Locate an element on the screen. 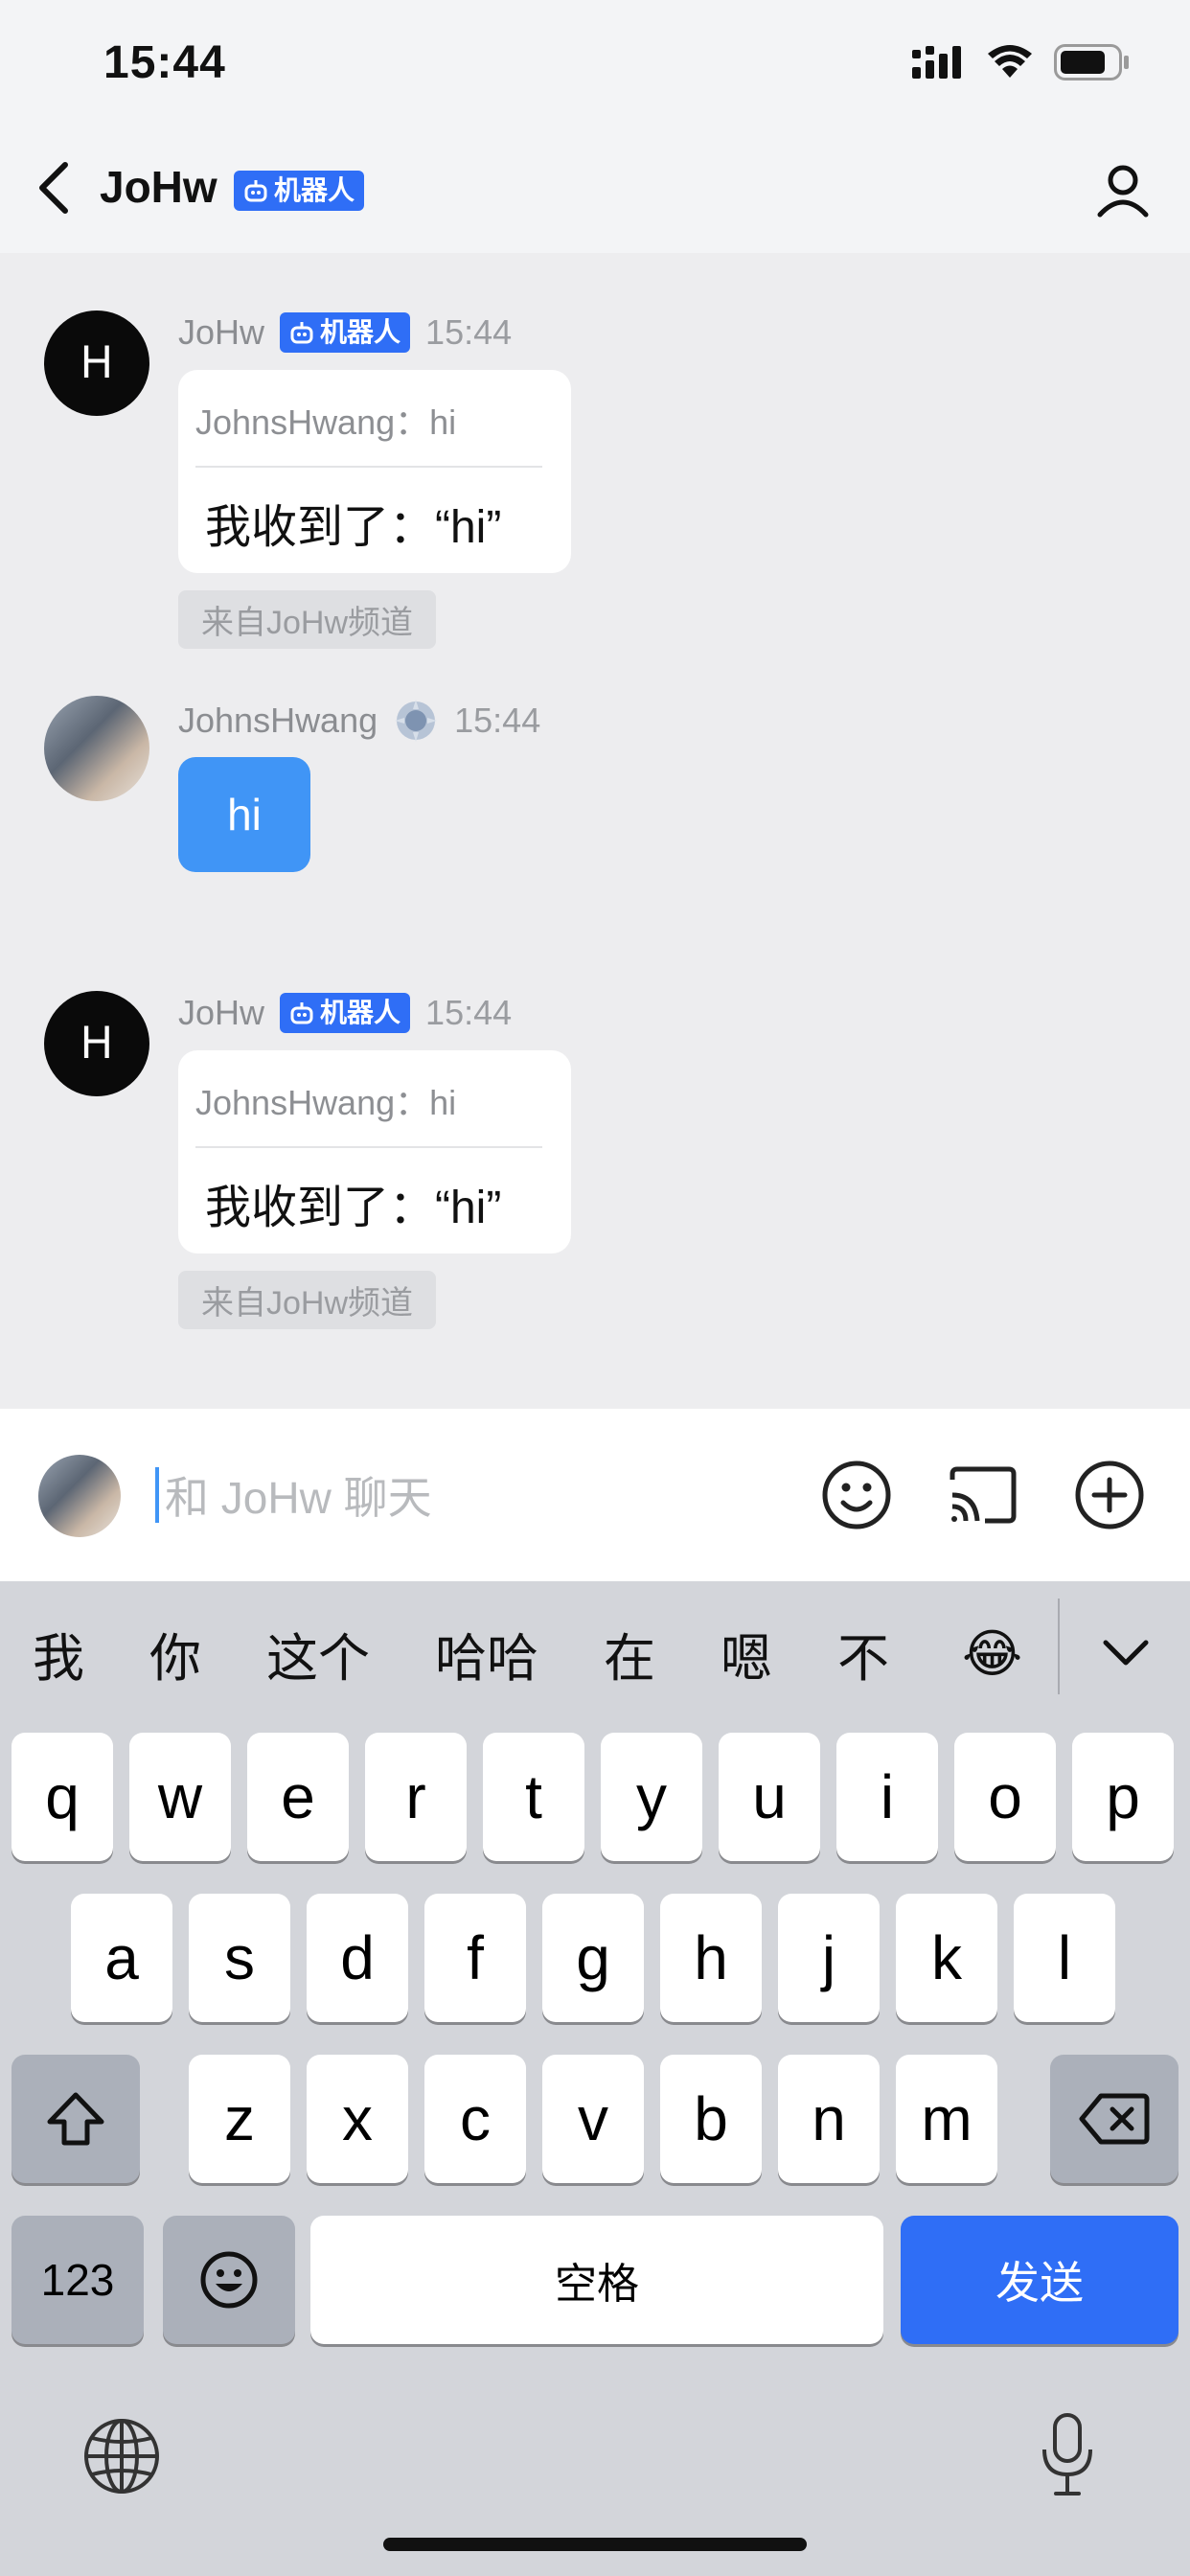 Image resolution: width=1190 pixels, height=2576 pixels. mic-icon is located at coordinates (1068, 2455).